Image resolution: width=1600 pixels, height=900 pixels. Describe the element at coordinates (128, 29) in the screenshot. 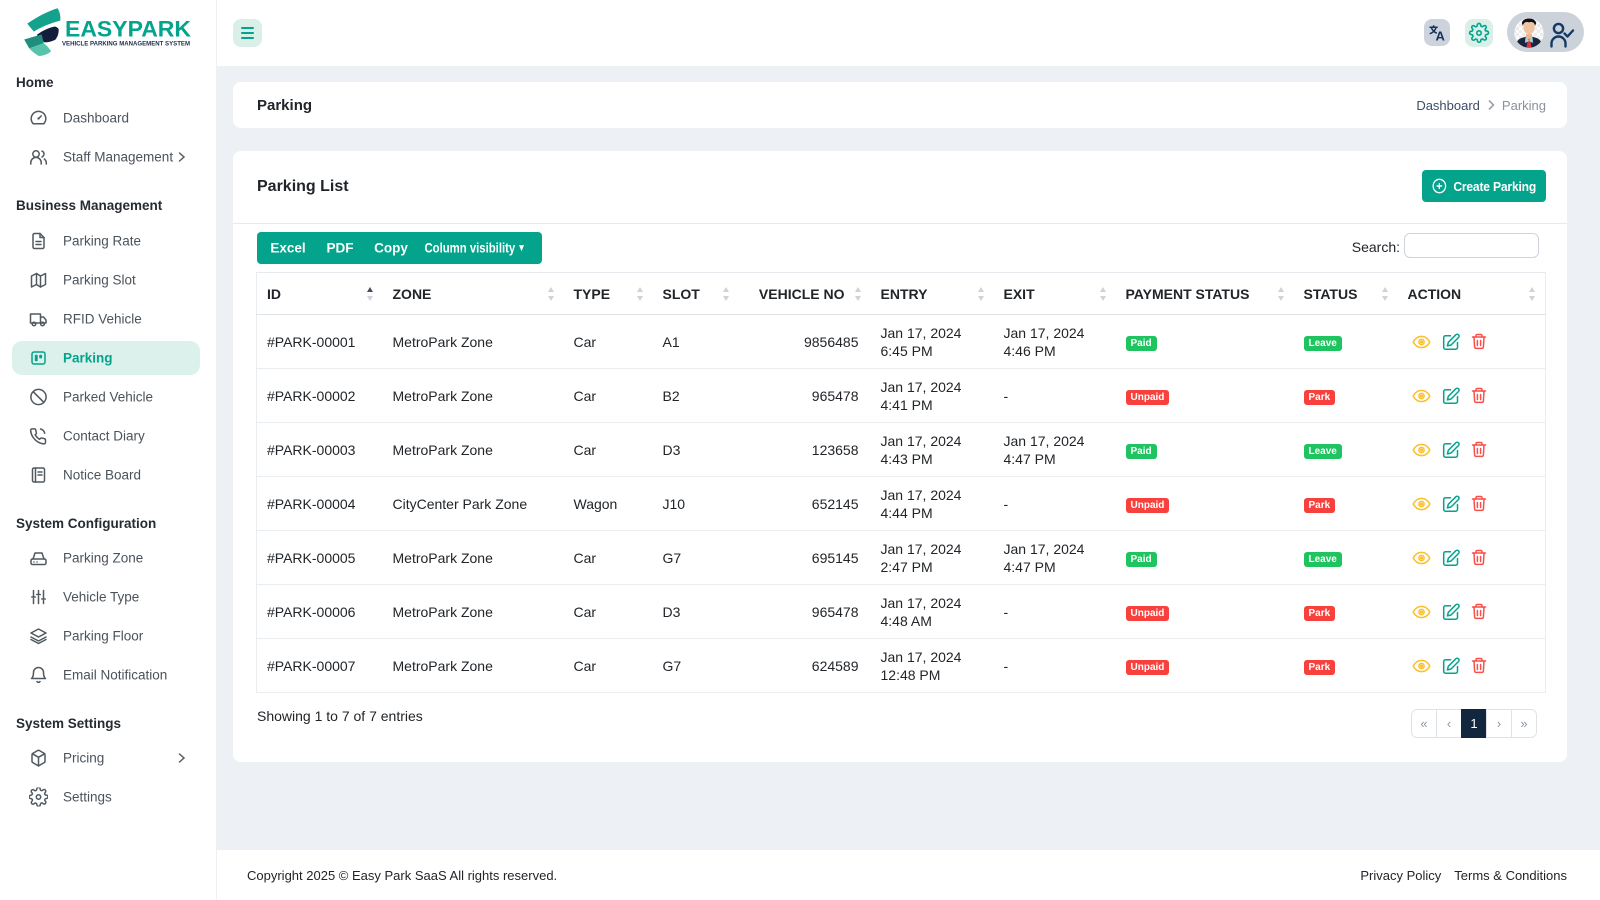

I see `svg-text: EASYPARK` at that location.